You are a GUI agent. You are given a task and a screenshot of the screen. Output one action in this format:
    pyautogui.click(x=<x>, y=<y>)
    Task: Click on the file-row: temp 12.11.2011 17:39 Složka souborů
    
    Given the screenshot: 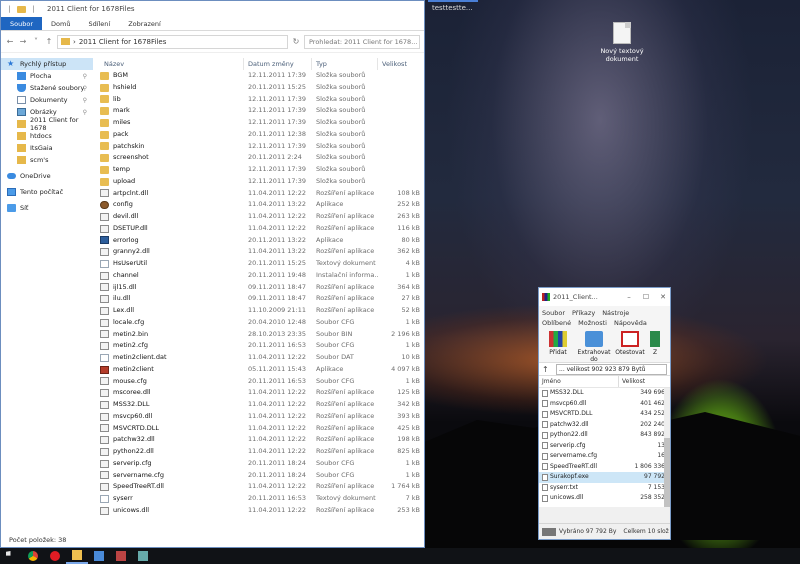 What is the action you would take?
    pyautogui.click(x=260, y=170)
    